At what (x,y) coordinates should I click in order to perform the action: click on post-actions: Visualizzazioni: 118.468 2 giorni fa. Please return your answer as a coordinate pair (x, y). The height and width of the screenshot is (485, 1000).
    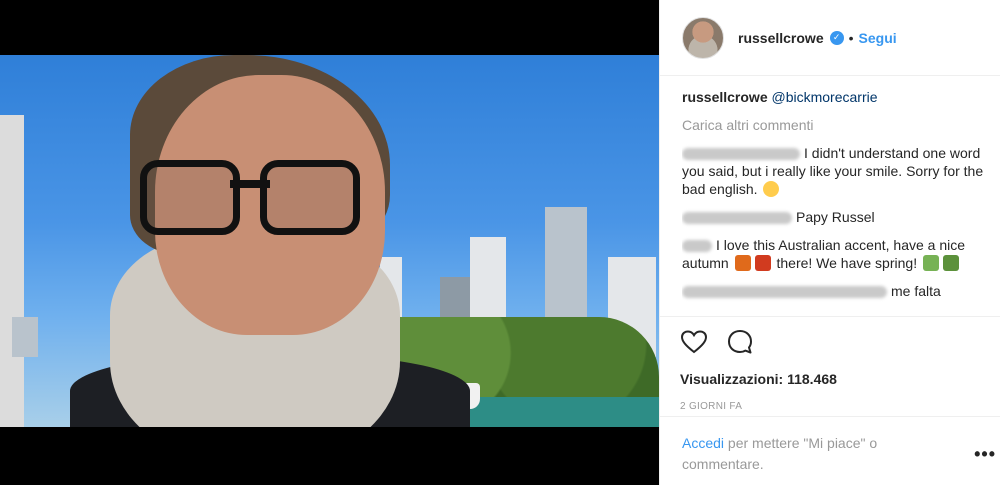
    Looking at the image, I should click on (830, 364).